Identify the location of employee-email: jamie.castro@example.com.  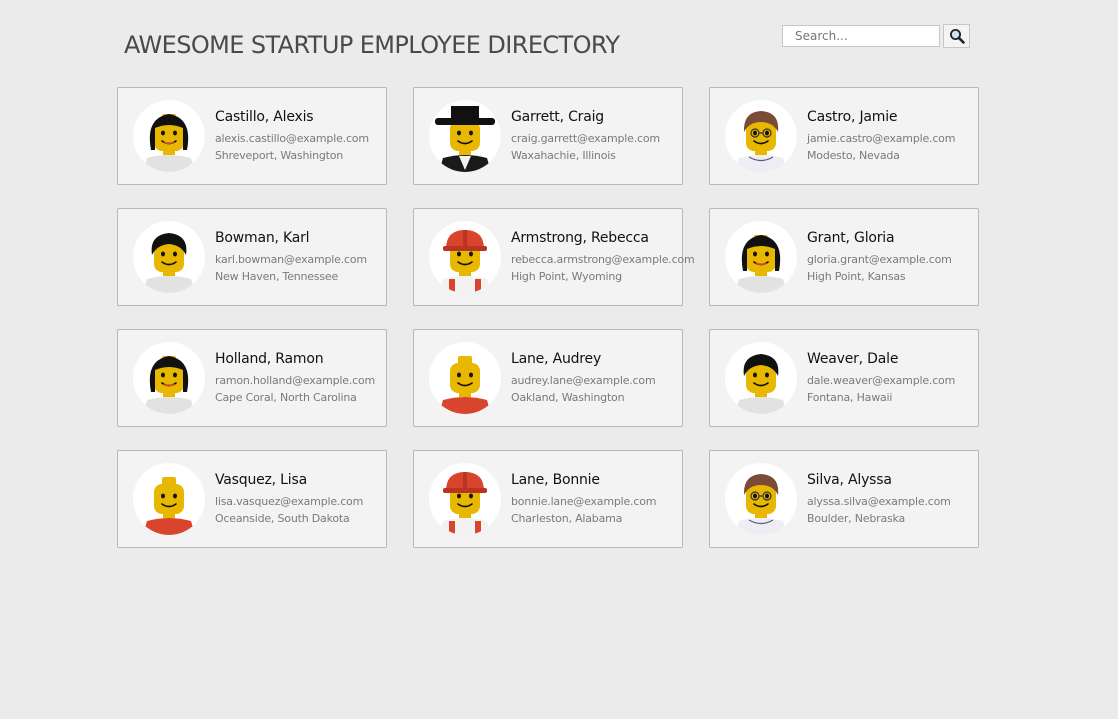
(881, 138).